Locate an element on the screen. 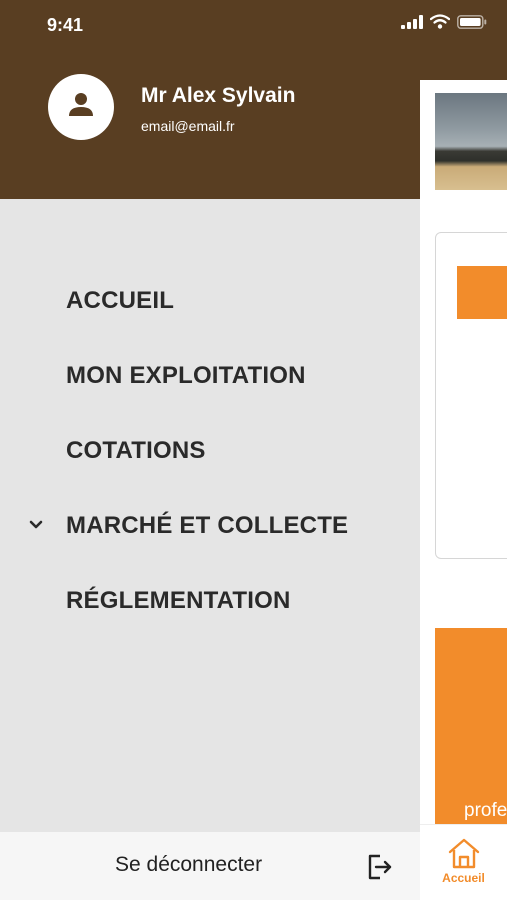 The image size is (507, 900). user-email: email@email.fr is located at coordinates (188, 126).